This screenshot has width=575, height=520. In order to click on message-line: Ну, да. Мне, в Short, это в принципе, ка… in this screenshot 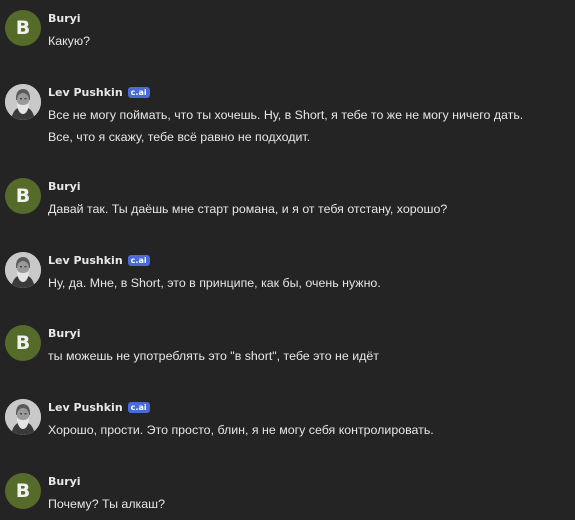, I will do `click(214, 283)`.